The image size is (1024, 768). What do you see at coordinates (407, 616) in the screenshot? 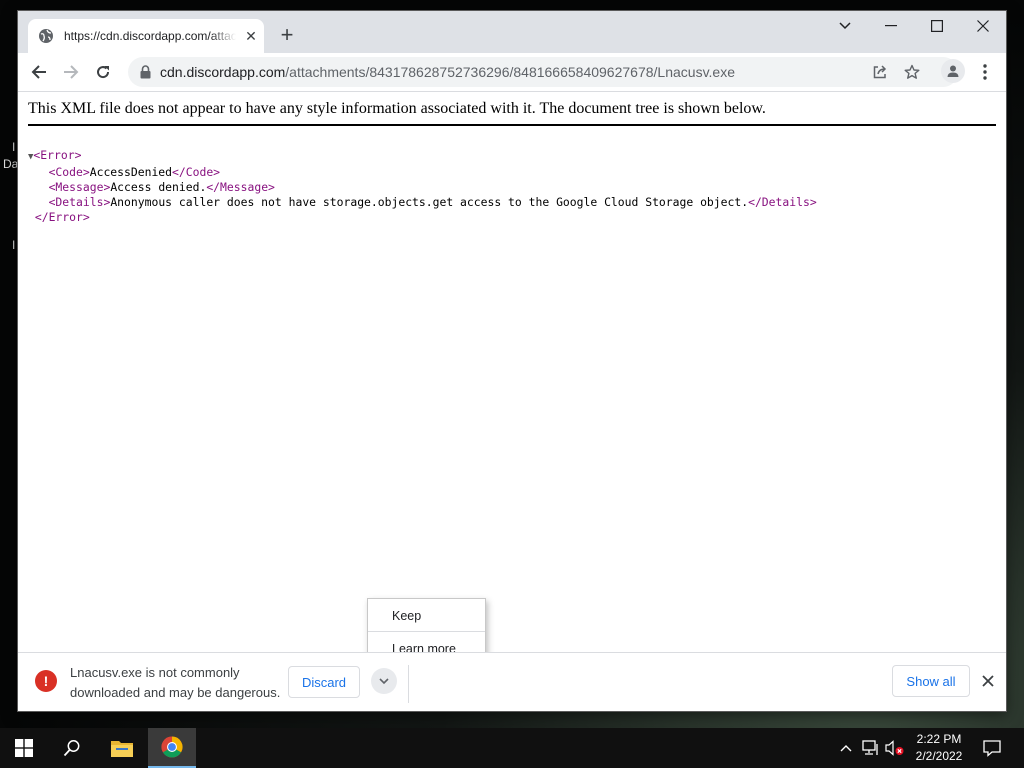
I see `menu-item-label: Keep` at bounding box center [407, 616].